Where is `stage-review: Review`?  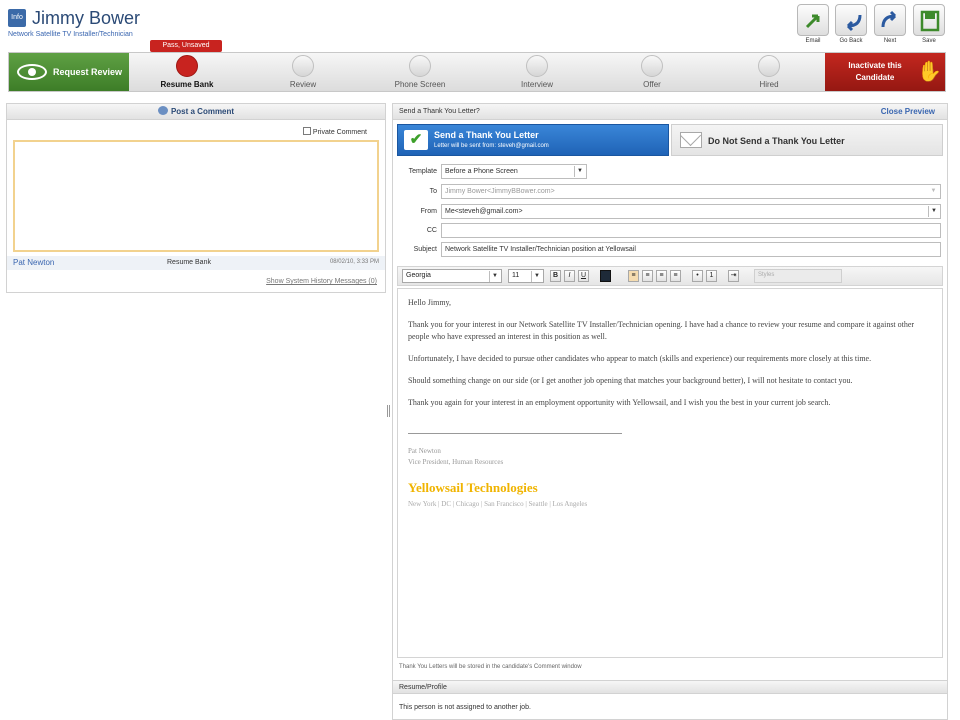 stage-review: Review is located at coordinates (303, 72).